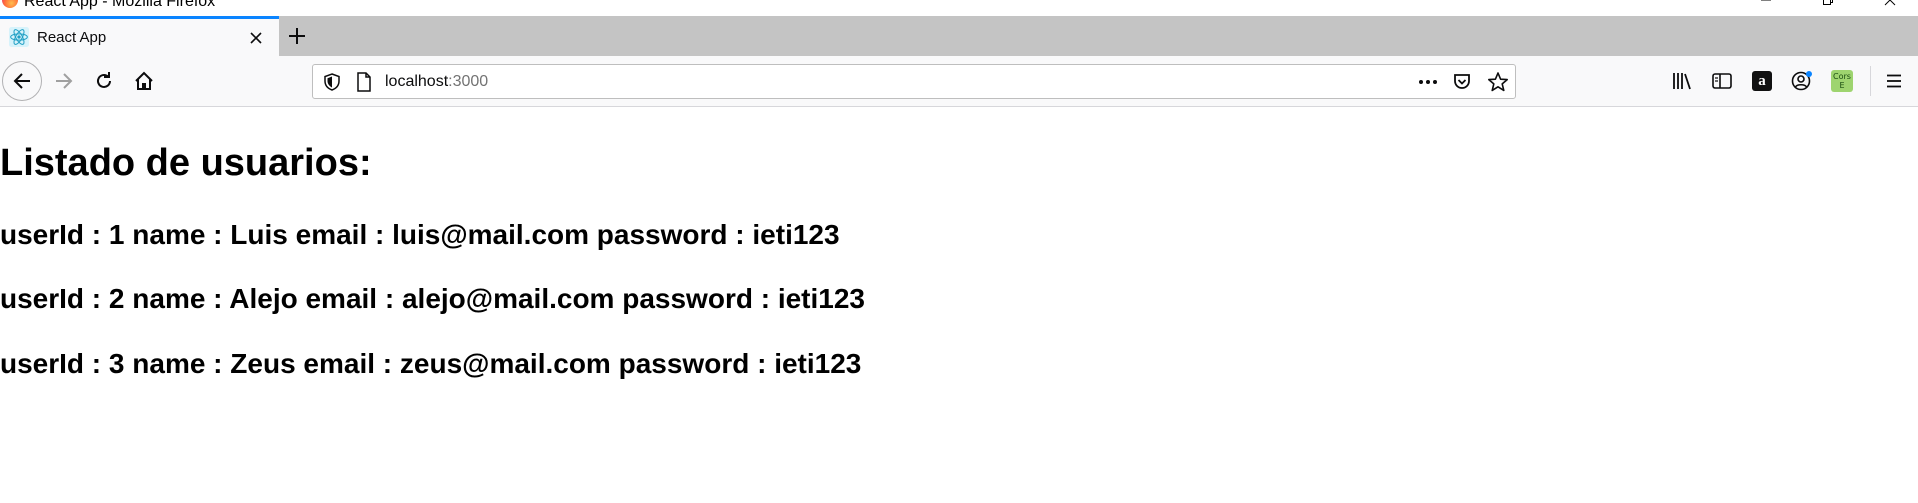 The image size is (1918, 503). Describe the element at coordinates (297, 36) in the screenshot. I see `new-tab-icon` at that location.